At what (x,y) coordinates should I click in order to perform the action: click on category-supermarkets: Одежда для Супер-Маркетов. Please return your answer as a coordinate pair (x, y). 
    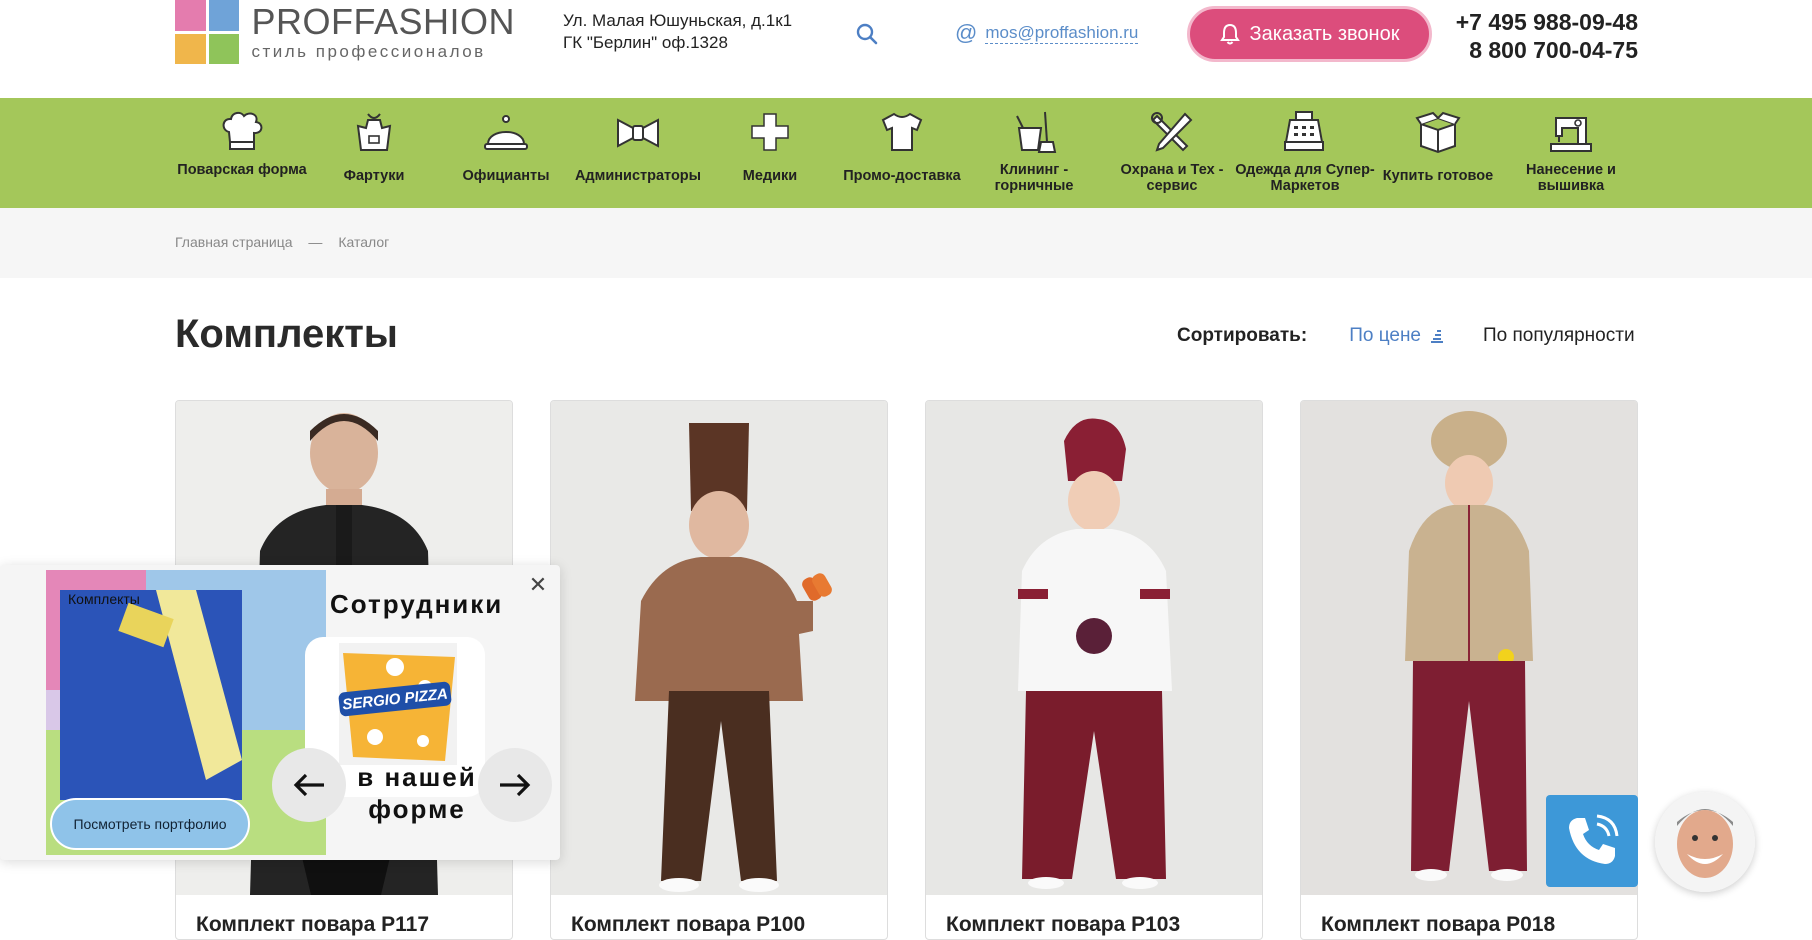
    Looking at the image, I should click on (1305, 153).